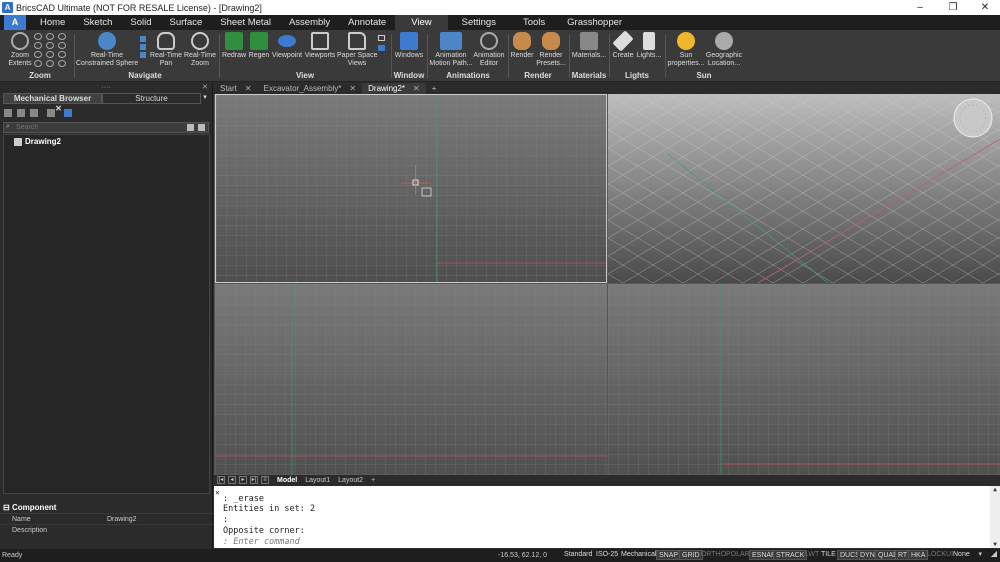 The image size is (1000, 562). I want to click on named-views-tools, so click(382, 43).